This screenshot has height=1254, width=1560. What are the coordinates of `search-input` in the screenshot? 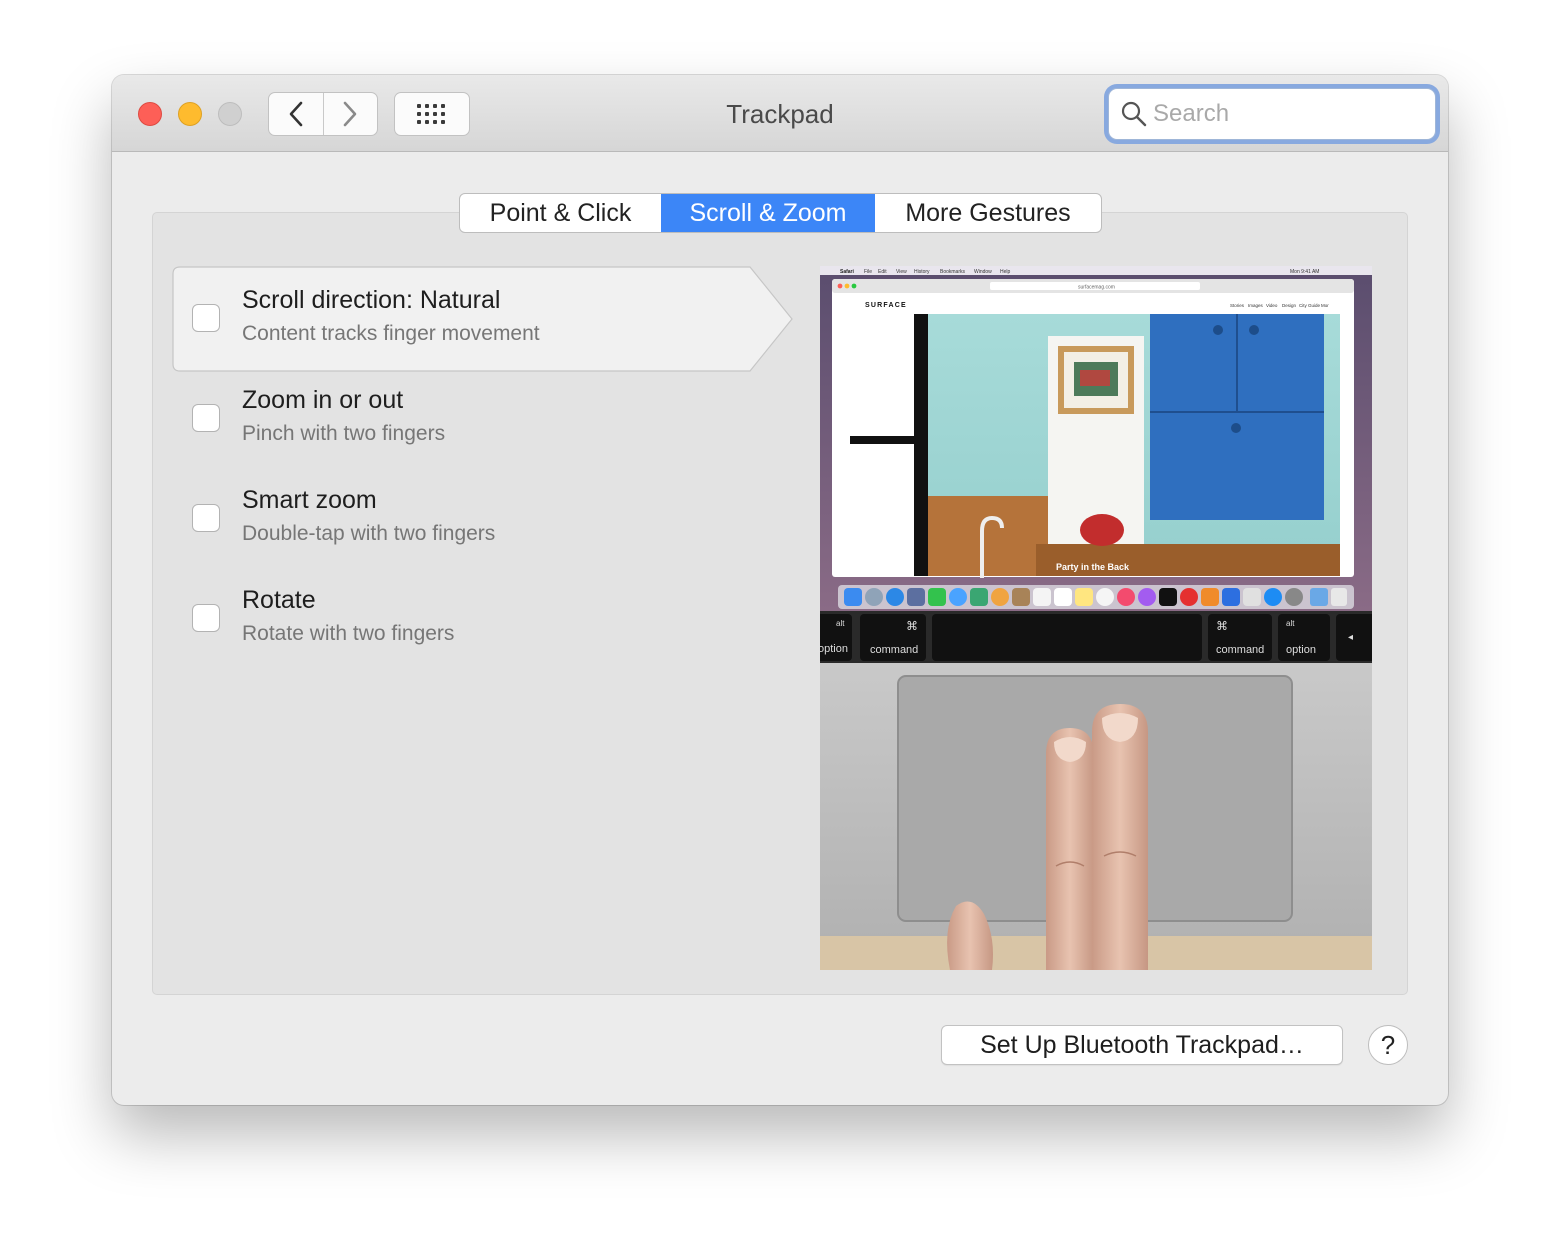 It's located at (1288, 114).